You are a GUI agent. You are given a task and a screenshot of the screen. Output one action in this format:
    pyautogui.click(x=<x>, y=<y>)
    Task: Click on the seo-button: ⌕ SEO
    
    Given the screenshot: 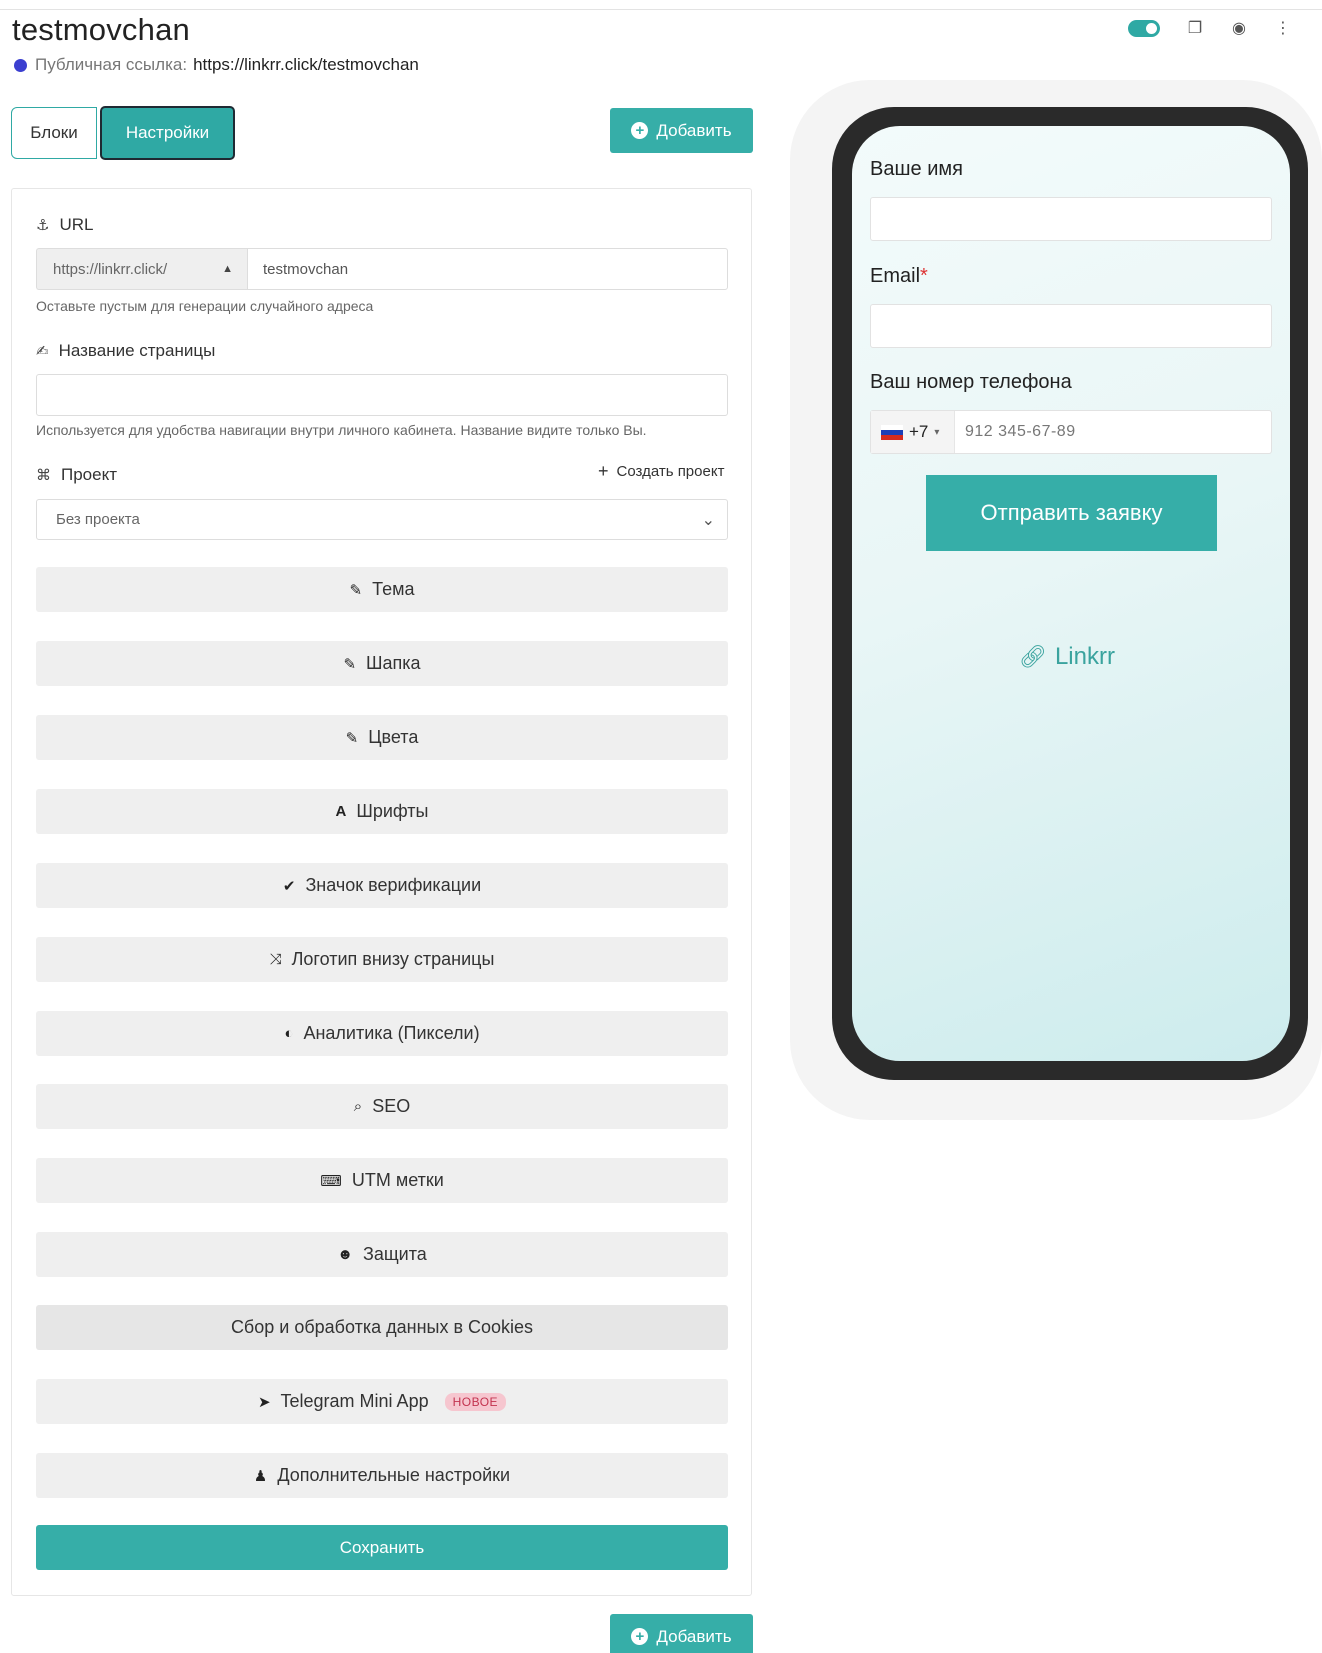 What is the action you would take?
    pyautogui.click(x=382, y=1106)
    